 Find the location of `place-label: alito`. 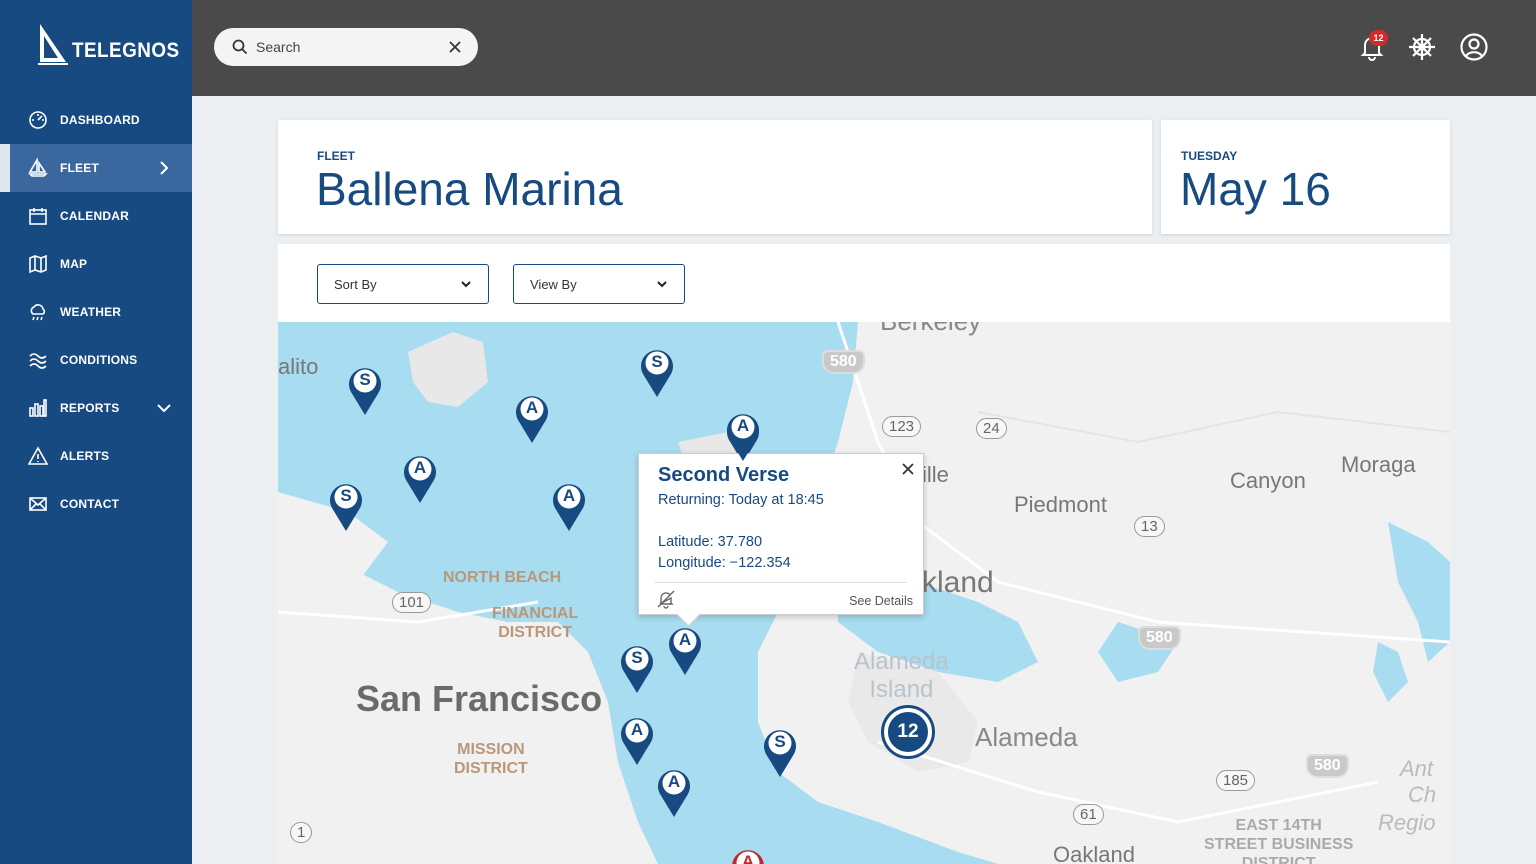

place-label: alito is located at coordinates (298, 366).